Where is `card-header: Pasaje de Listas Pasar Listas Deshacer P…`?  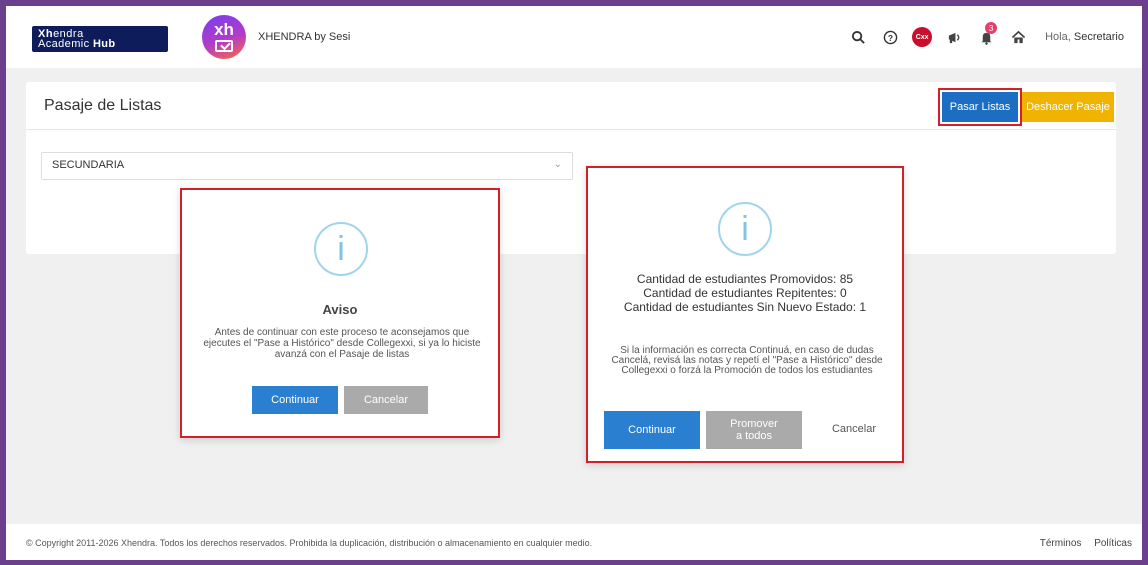 card-header: Pasaje de Listas Pasar Listas Deshacer P… is located at coordinates (571, 106).